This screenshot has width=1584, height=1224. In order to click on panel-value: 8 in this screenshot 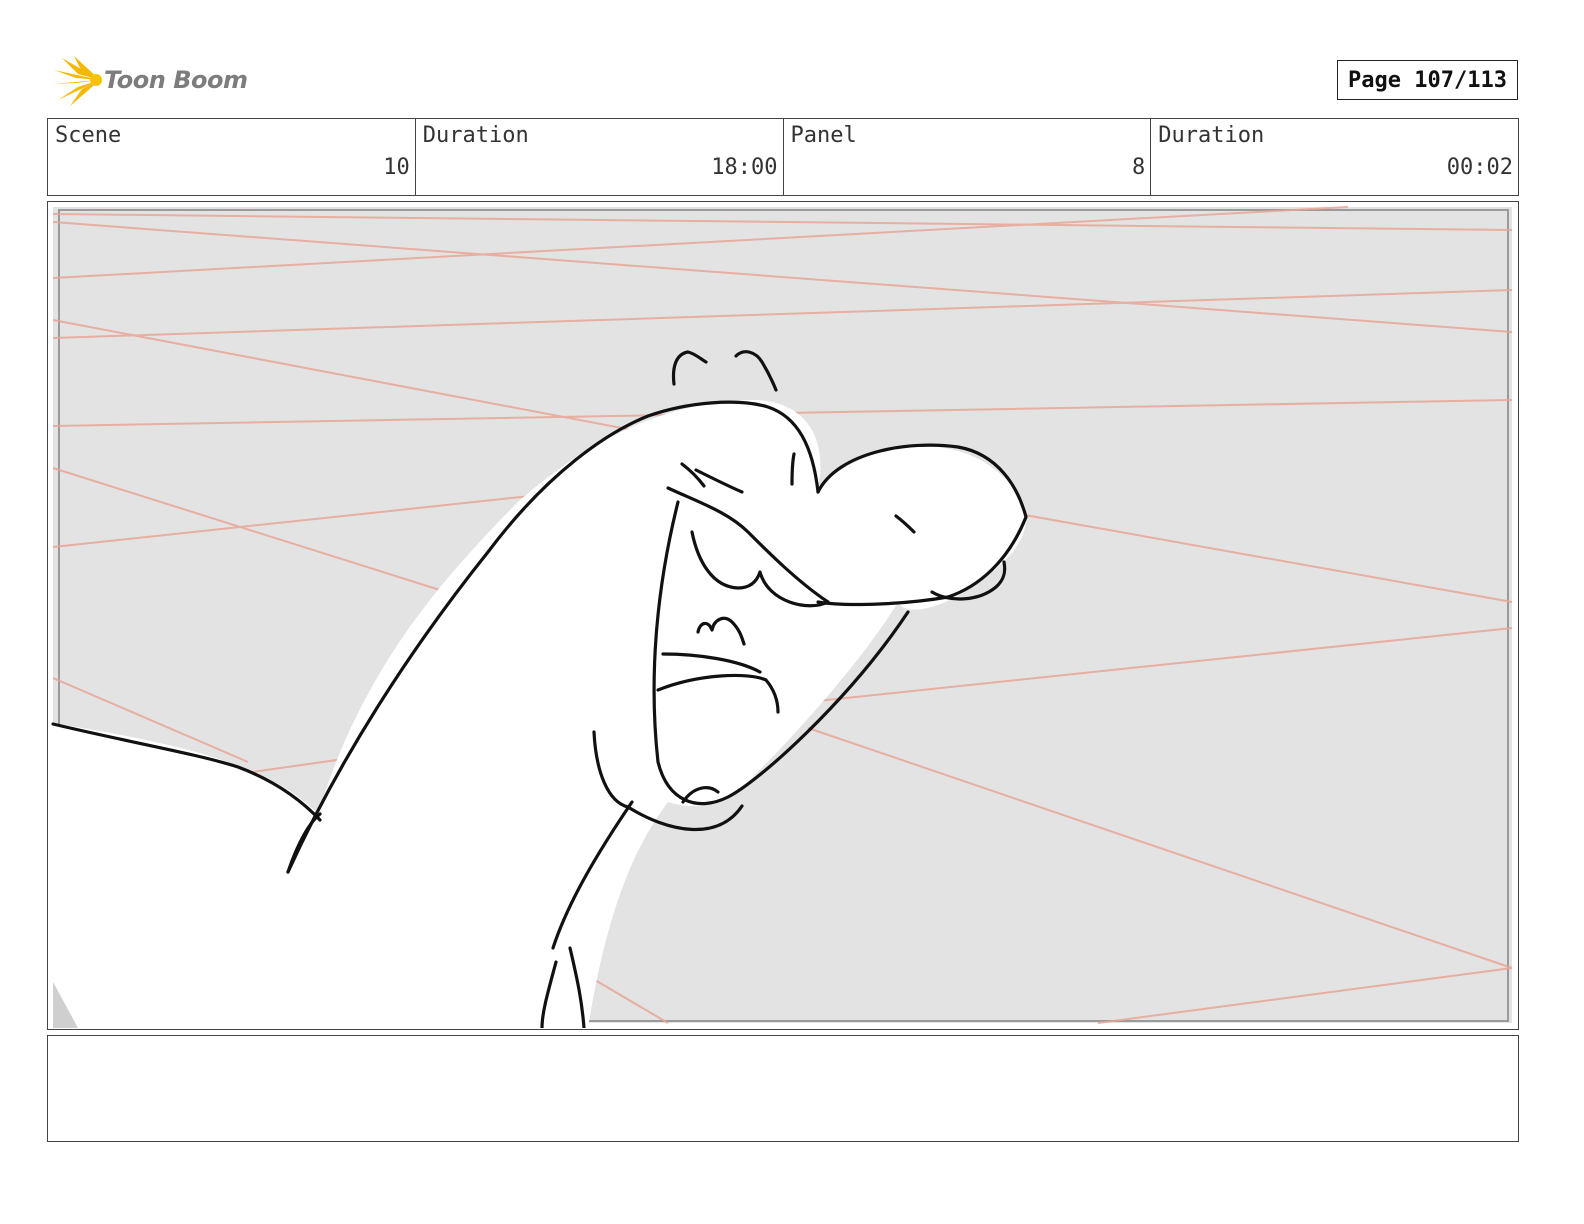, I will do `click(1139, 167)`.